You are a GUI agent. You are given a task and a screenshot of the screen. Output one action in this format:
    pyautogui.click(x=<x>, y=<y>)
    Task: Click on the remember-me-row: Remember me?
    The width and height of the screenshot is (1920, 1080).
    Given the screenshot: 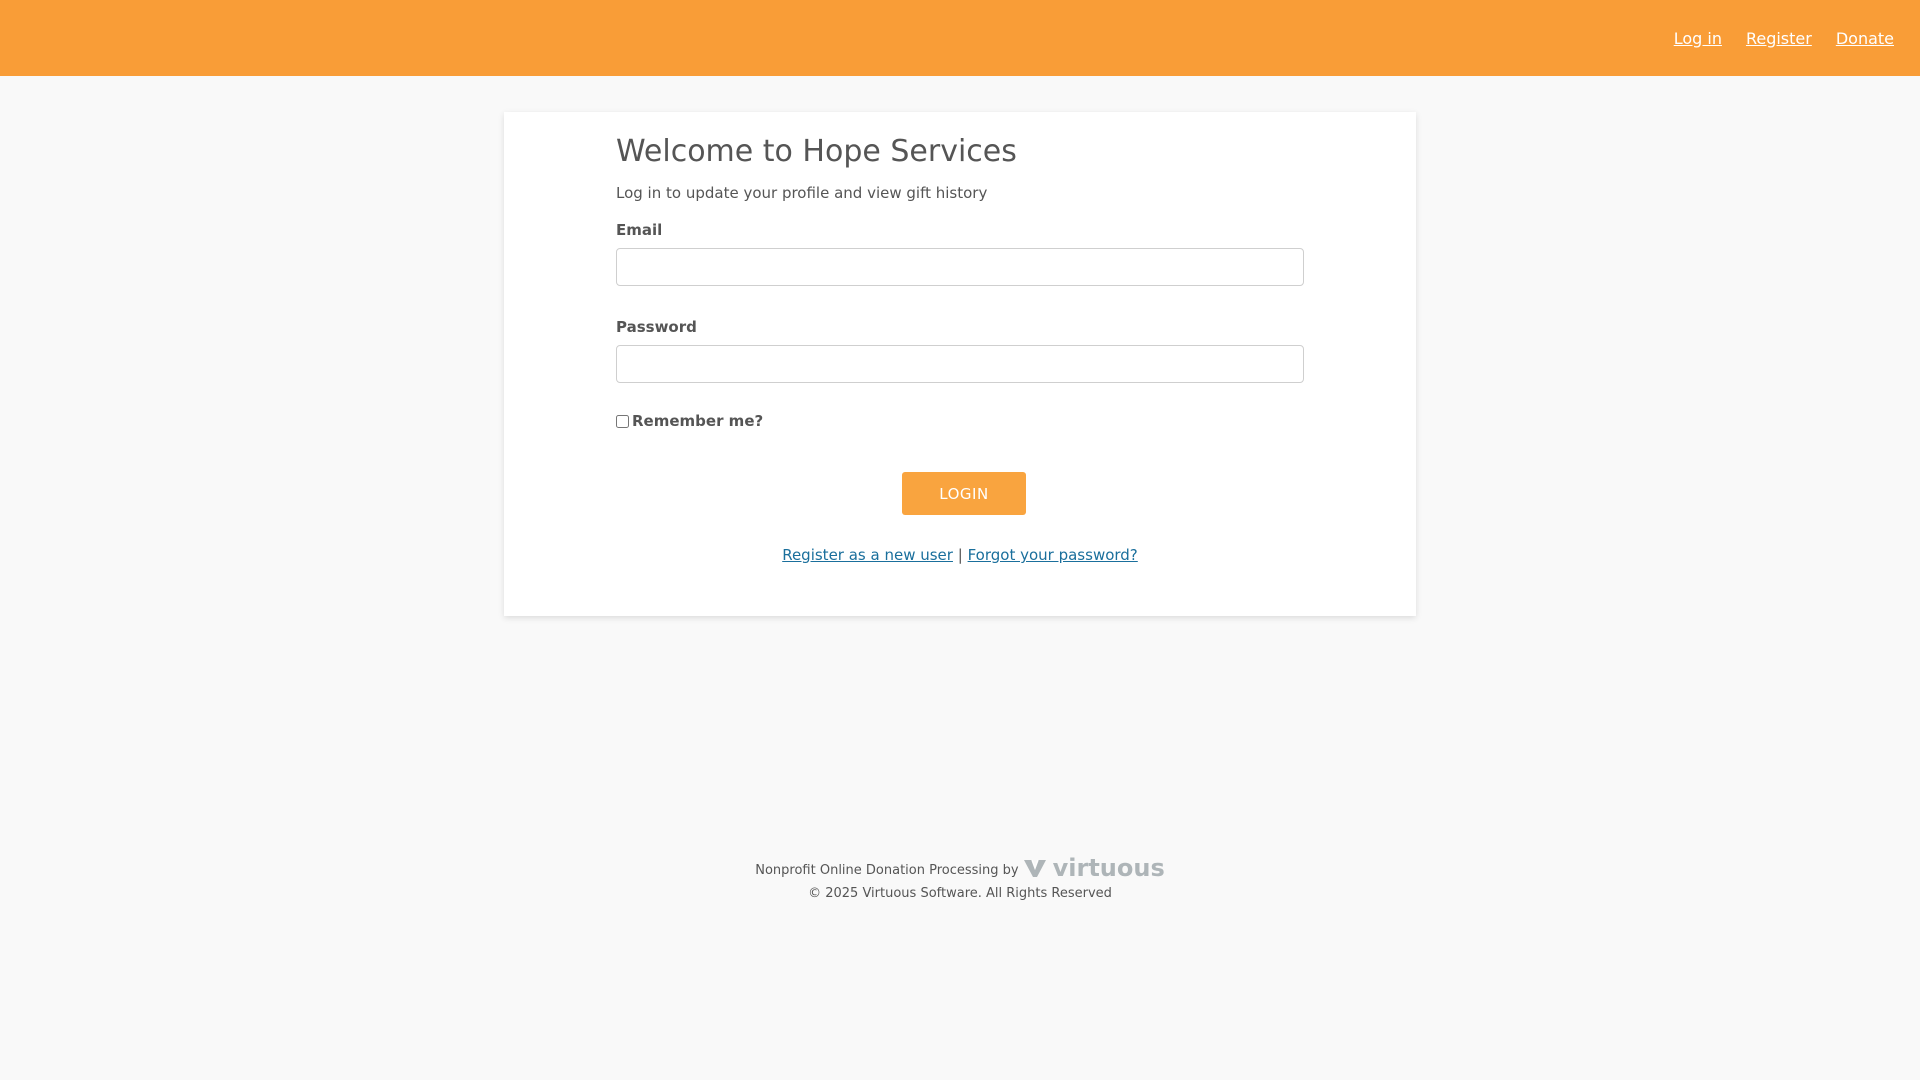 What is the action you would take?
    pyautogui.click(x=689, y=421)
    